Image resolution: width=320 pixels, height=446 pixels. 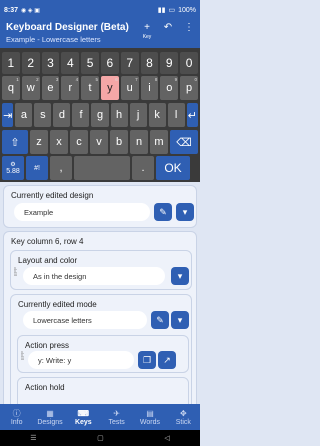 What do you see at coordinates (143, 168) in the screenshot?
I see `key-period: .` at bounding box center [143, 168].